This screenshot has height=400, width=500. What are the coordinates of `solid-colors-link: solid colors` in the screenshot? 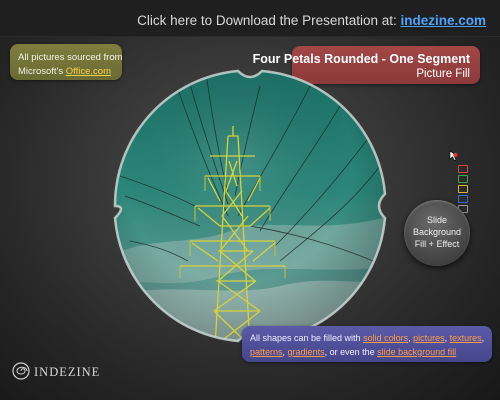 It's located at (385, 338).